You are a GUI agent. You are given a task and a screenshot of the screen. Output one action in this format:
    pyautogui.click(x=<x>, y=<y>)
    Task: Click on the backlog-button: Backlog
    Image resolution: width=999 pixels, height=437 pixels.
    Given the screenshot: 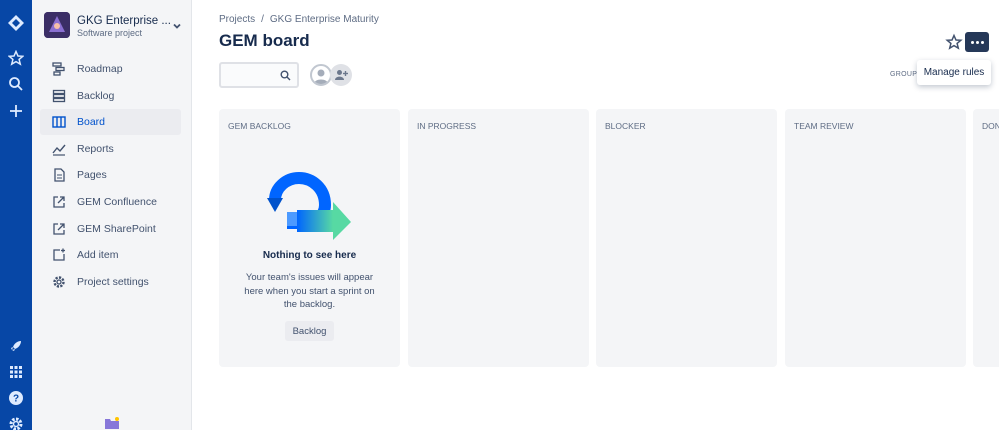 What is the action you would take?
    pyautogui.click(x=309, y=331)
    